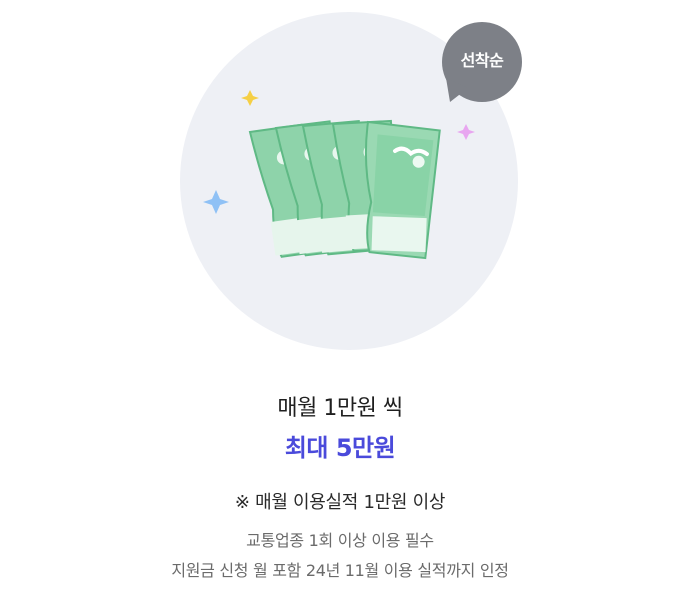  What do you see at coordinates (340, 540) in the screenshot?
I see `condition-line: 교통업종 1회 이상 이용 필수` at bounding box center [340, 540].